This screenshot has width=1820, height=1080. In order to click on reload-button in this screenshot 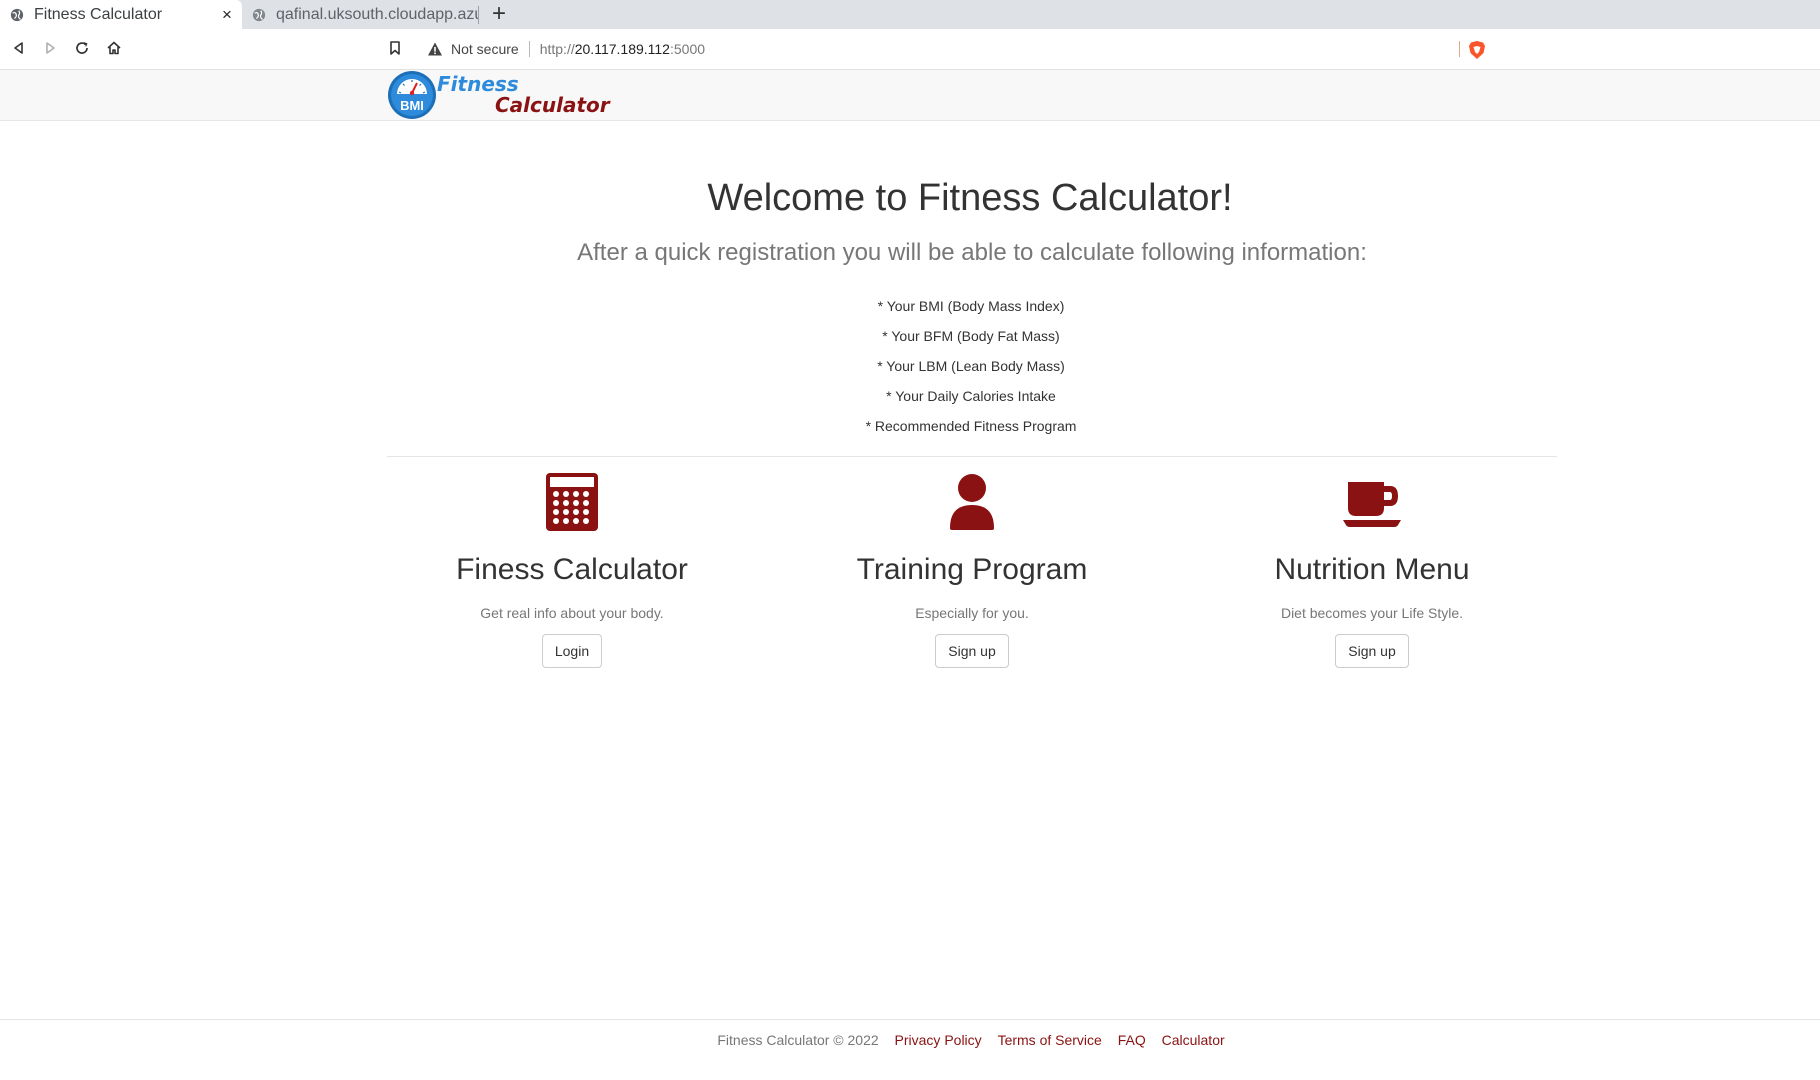, I will do `click(82, 48)`.